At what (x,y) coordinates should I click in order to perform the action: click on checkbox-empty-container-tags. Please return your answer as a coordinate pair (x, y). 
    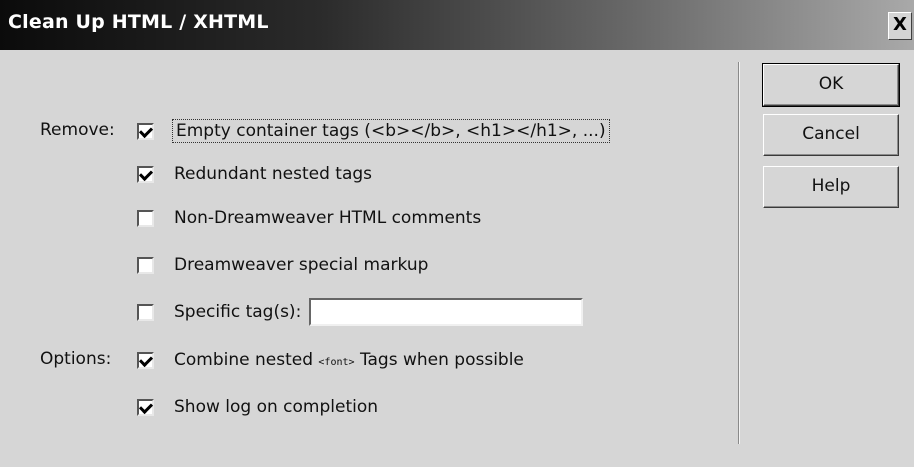
    Looking at the image, I should click on (145, 131).